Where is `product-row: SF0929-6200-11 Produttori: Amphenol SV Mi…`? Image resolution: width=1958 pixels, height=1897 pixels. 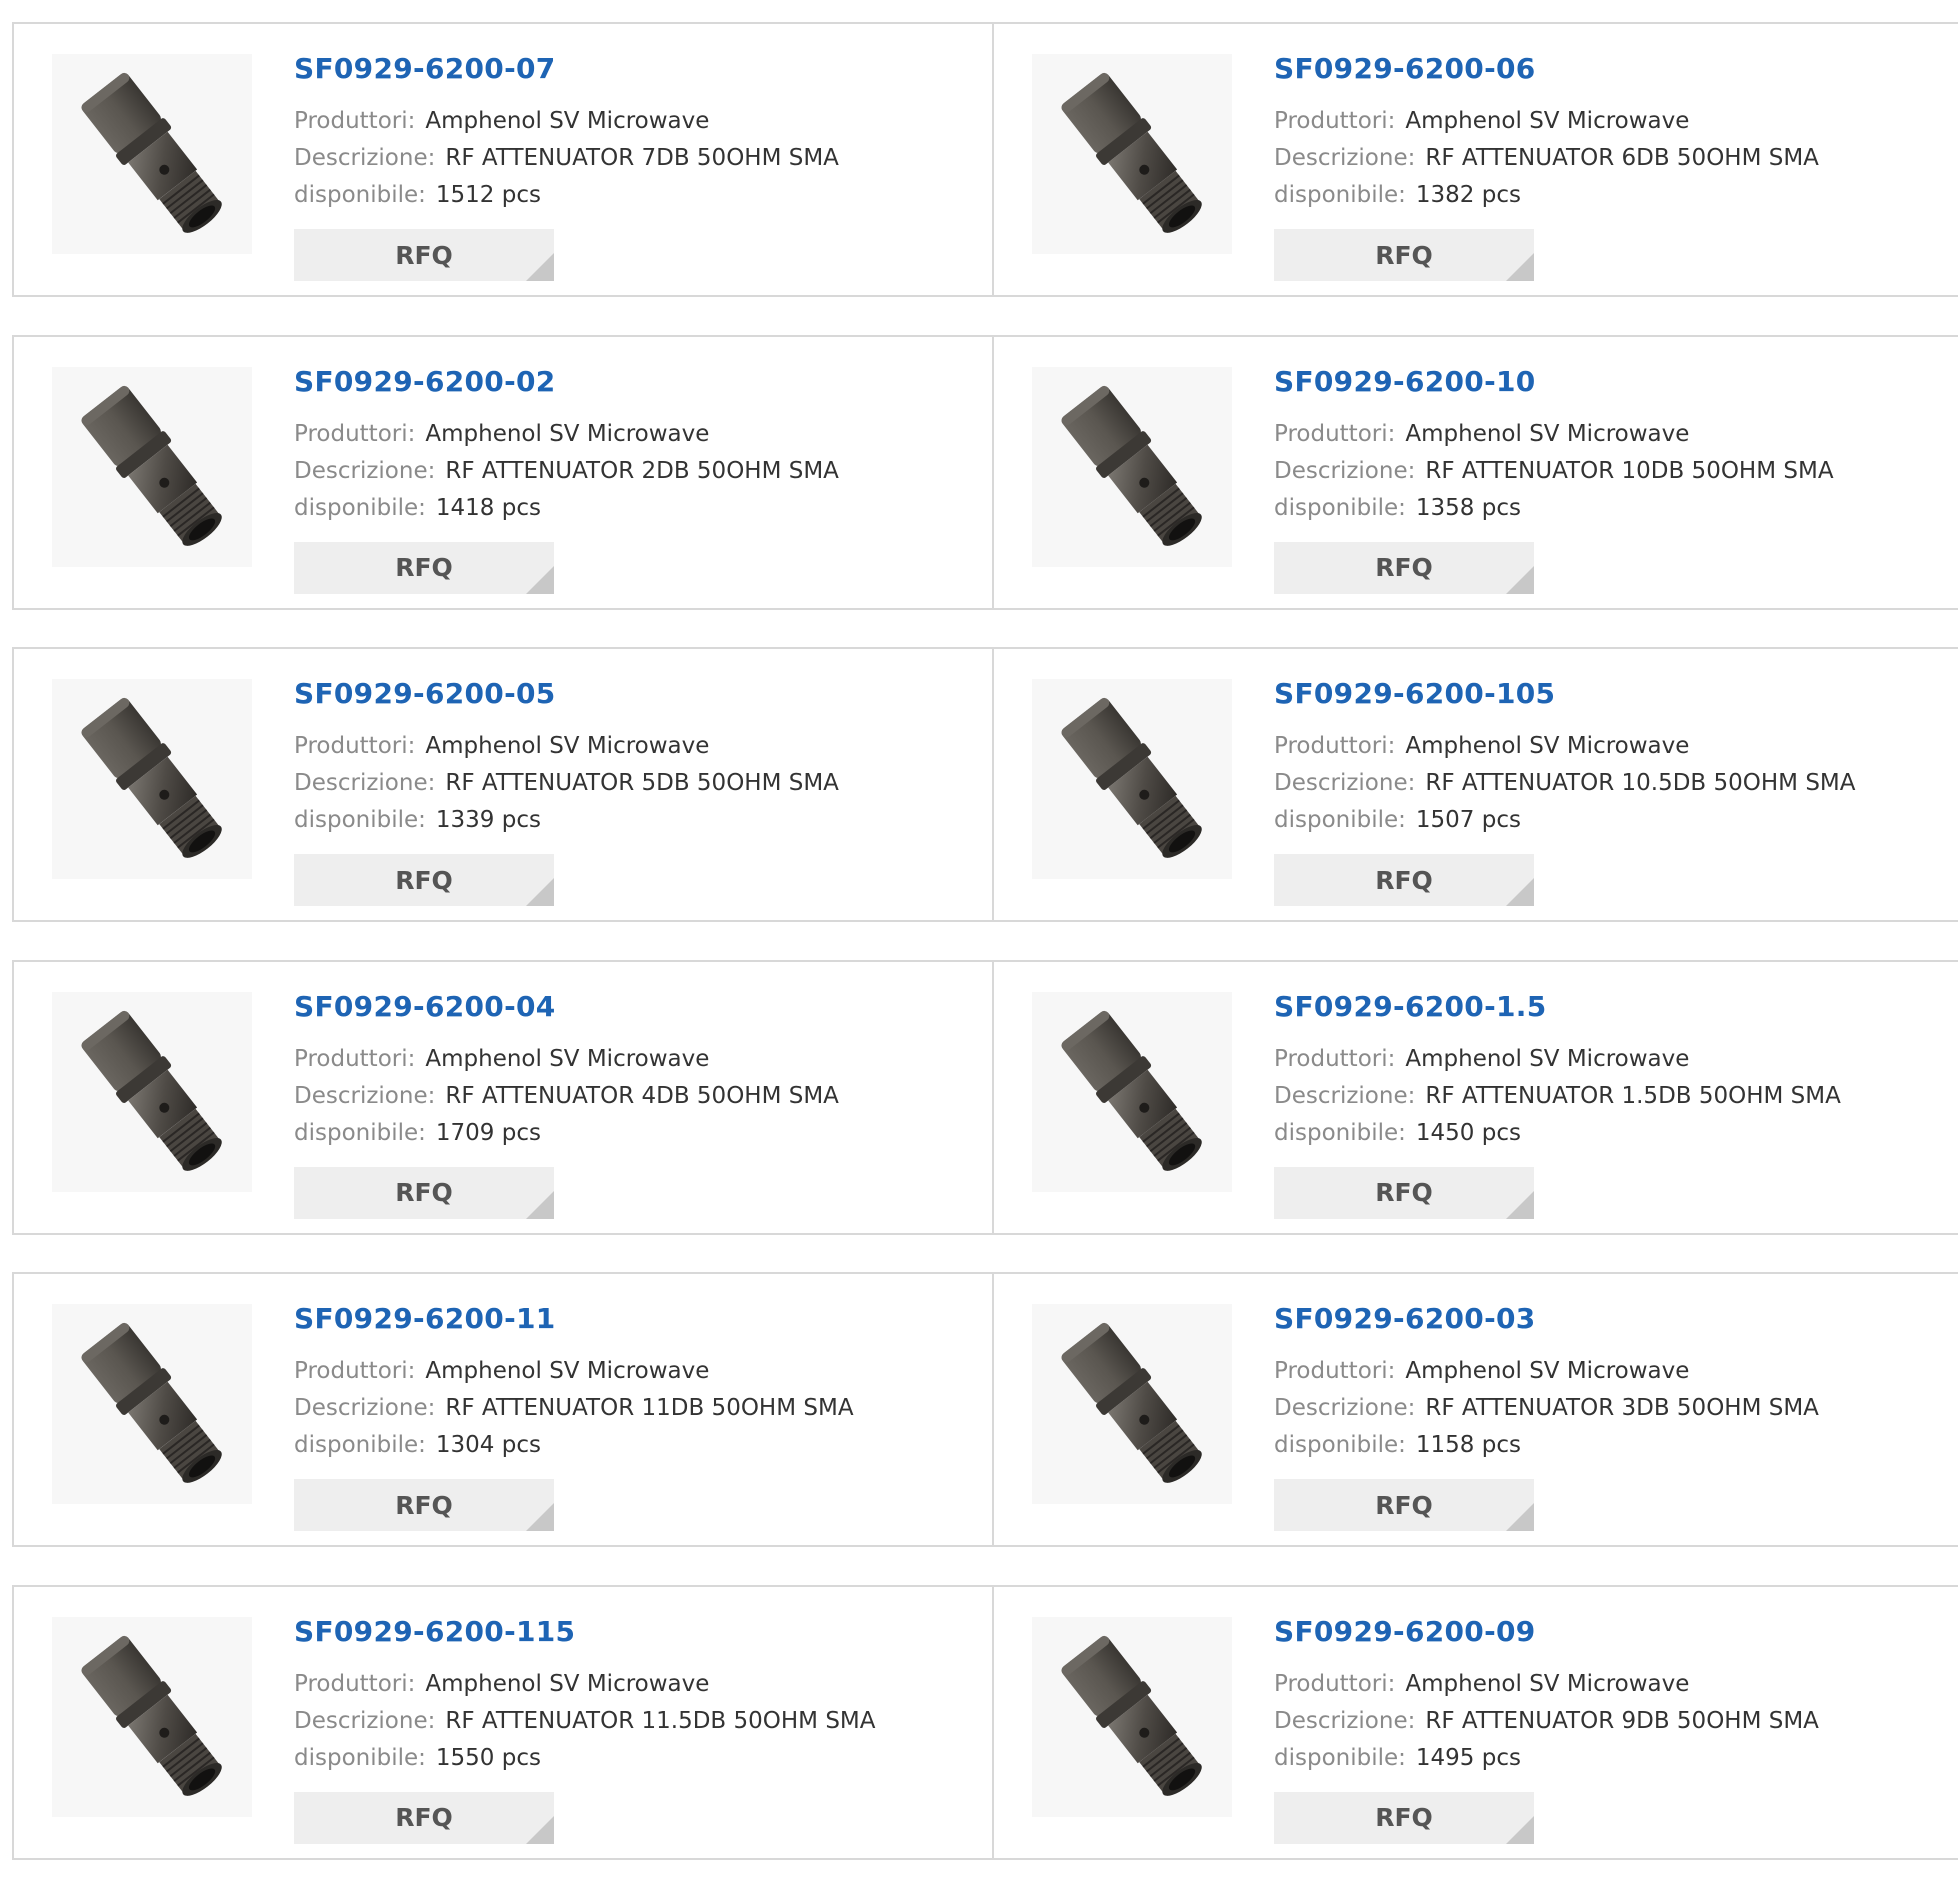 product-row: SF0929-6200-11 Produttori: Amphenol SV Mi… is located at coordinates (985, 1409).